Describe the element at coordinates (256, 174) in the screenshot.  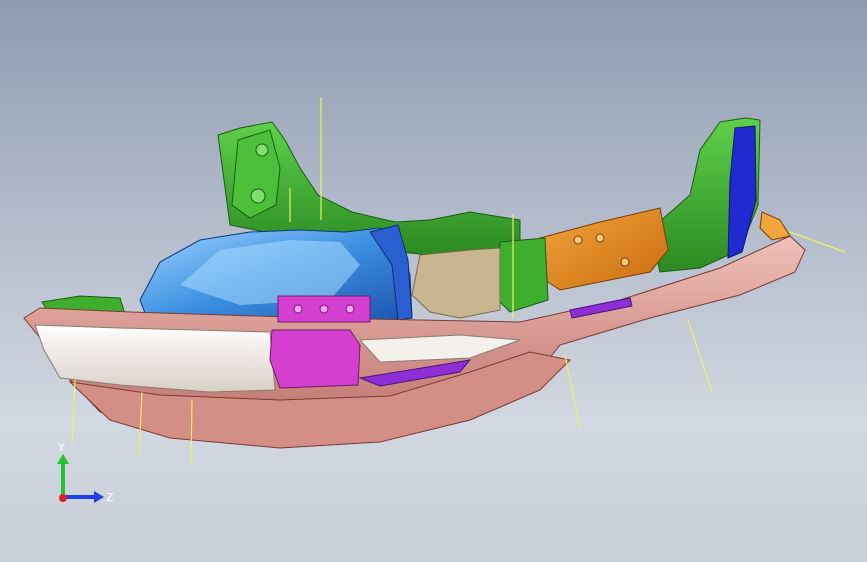
I see `green-tower-detail` at that location.